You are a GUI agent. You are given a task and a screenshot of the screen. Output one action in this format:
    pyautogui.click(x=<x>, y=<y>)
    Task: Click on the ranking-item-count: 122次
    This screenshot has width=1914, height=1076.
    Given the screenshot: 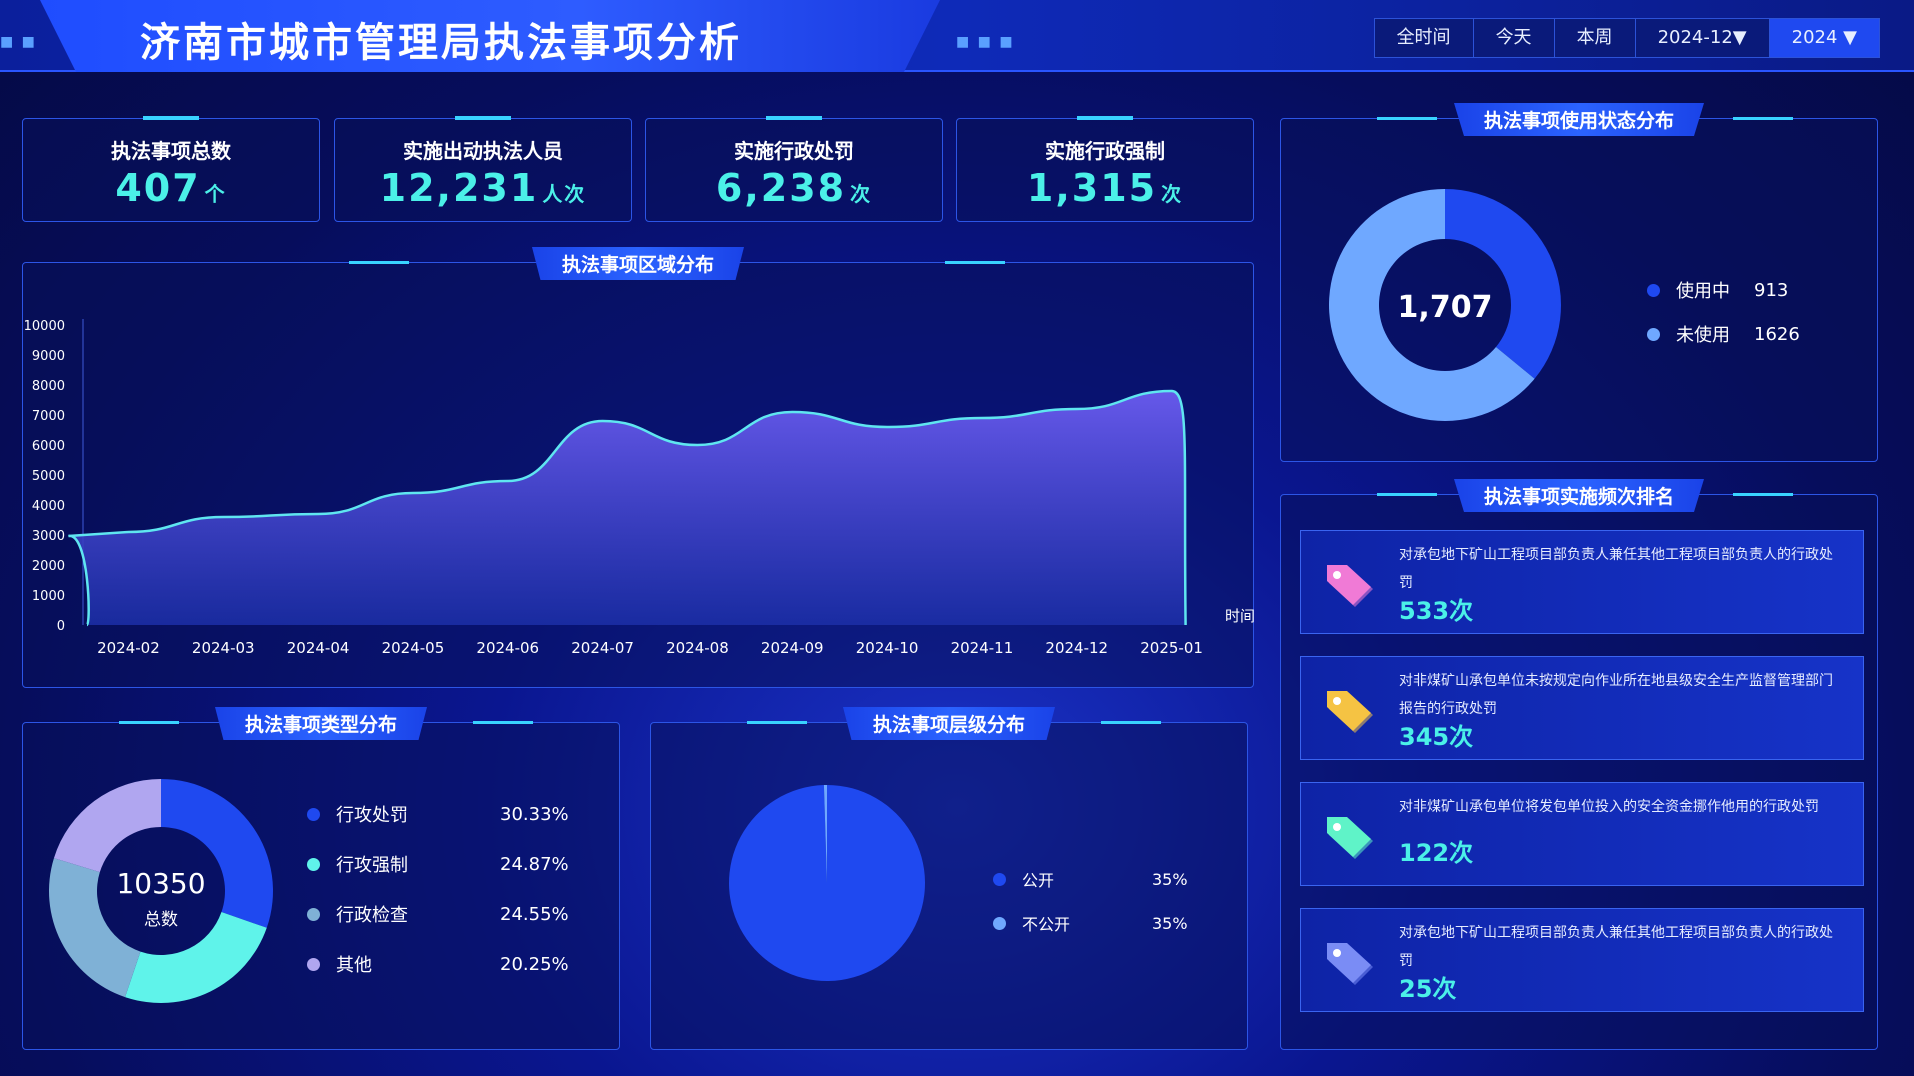 What is the action you would take?
    pyautogui.click(x=1436, y=853)
    